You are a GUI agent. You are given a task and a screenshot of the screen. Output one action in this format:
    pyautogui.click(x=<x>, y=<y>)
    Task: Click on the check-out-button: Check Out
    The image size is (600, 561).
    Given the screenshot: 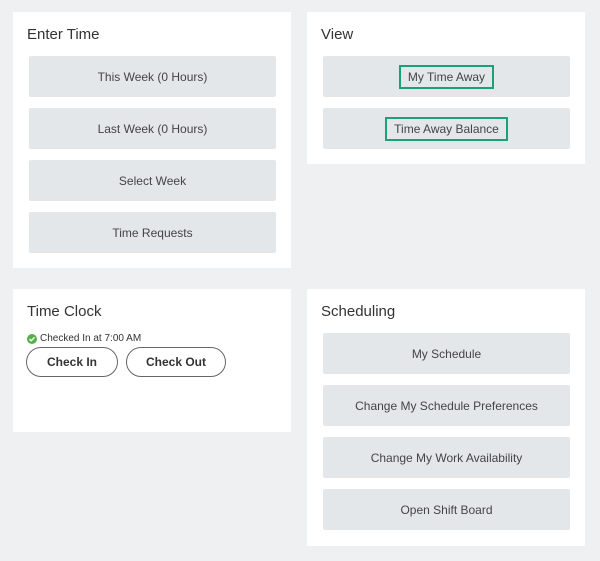 What is the action you would take?
    pyautogui.click(x=176, y=362)
    